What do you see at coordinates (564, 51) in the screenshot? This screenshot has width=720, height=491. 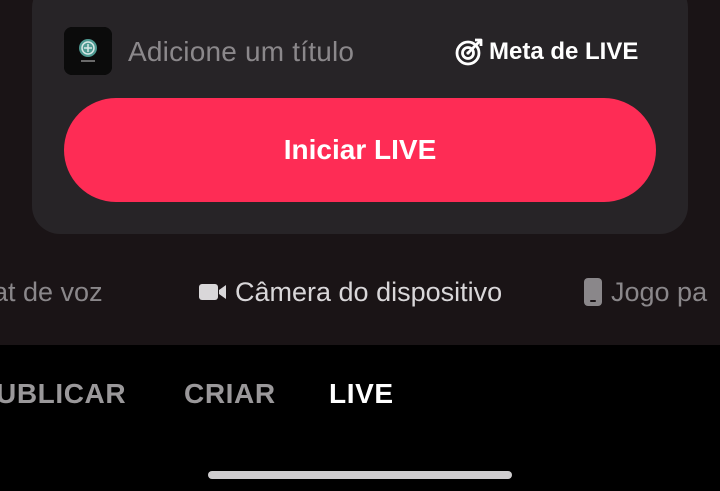 I see `live-goal-label: Meta de LIVE` at bounding box center [564, 51].